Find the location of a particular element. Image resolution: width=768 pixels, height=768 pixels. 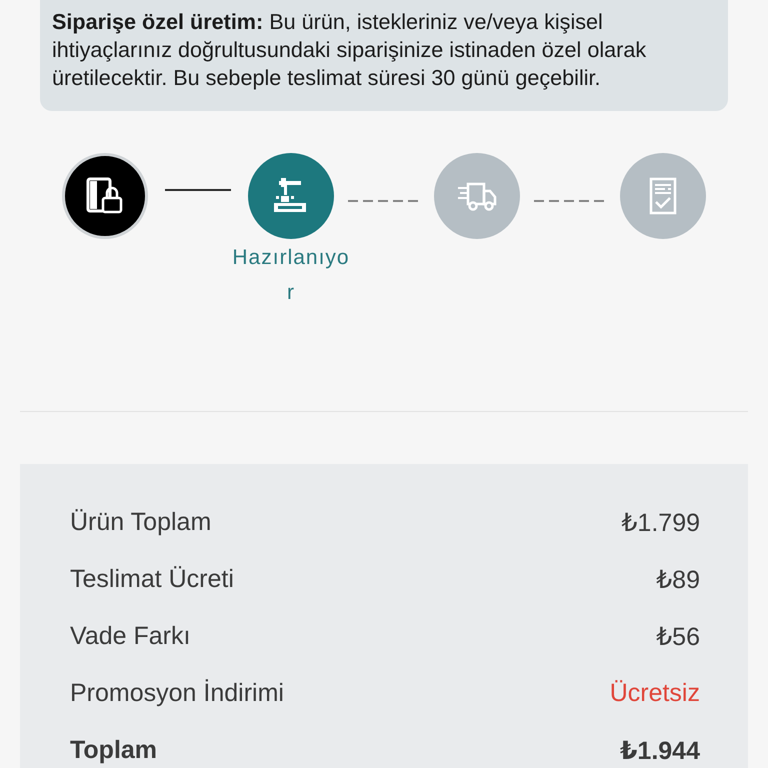

summary-value: ₺56 is located at coordinates (678, 637).